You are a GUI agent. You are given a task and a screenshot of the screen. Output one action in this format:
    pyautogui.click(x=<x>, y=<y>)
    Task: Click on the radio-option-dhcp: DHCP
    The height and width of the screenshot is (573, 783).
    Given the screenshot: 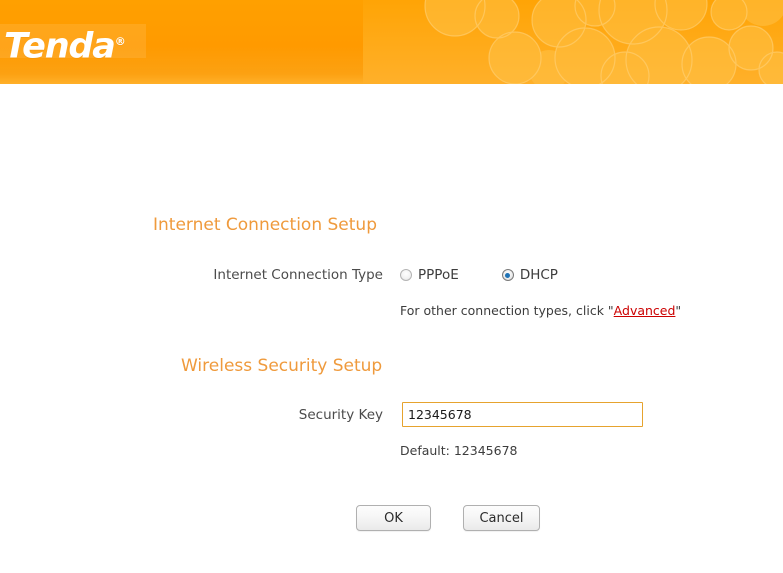 What is the action you would take?
    pyautogui.click(x=529, y=275)
    